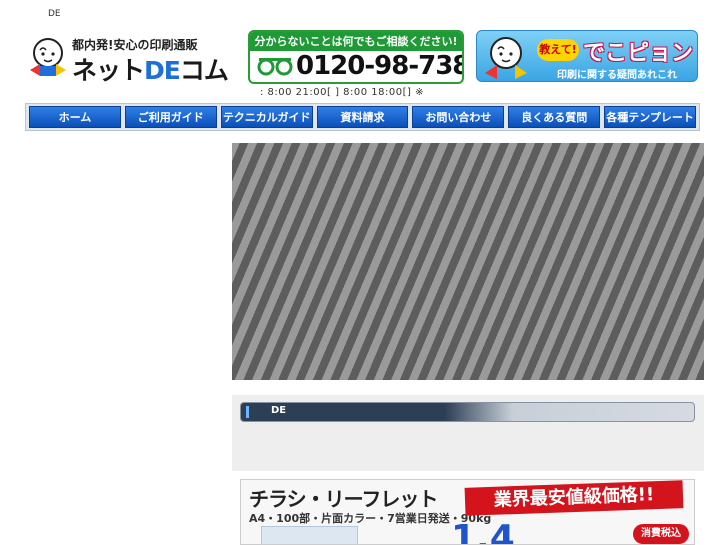 Image resolution: width=727 pixels, height=545 pixels. What do you see at coordinates (638, 53) in the screenshot?
I see `help-title: でこピョン` at bounding box center [638, 53].